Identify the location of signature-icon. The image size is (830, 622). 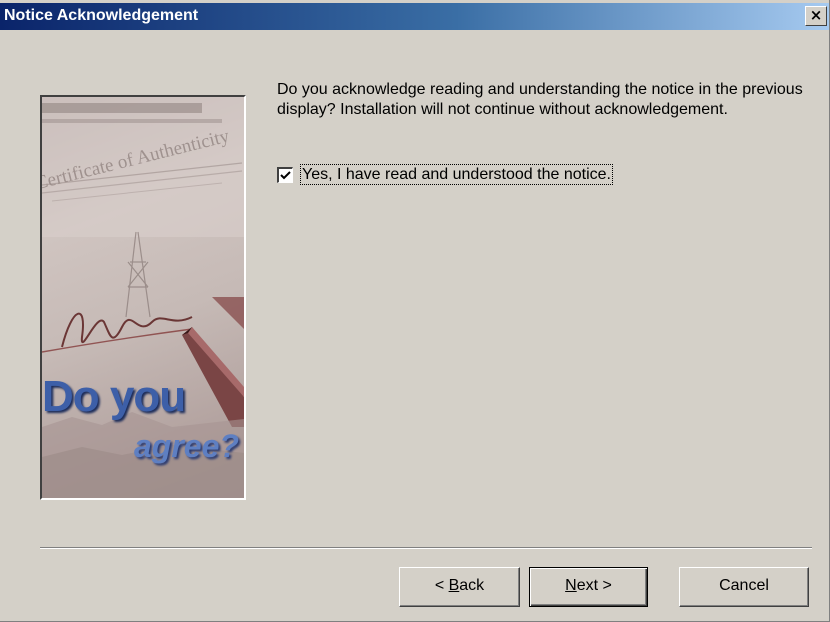
(127, 330).